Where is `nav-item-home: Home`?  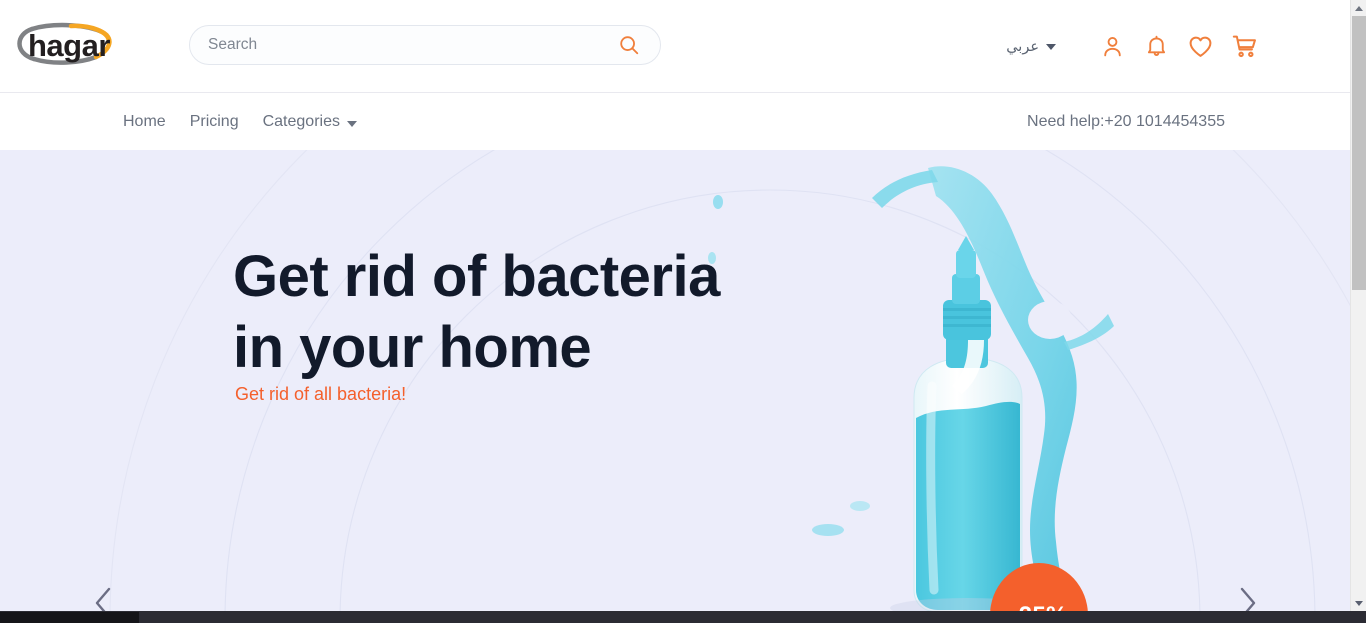
nav-item-home: Home is located at coordinates (144, 122).